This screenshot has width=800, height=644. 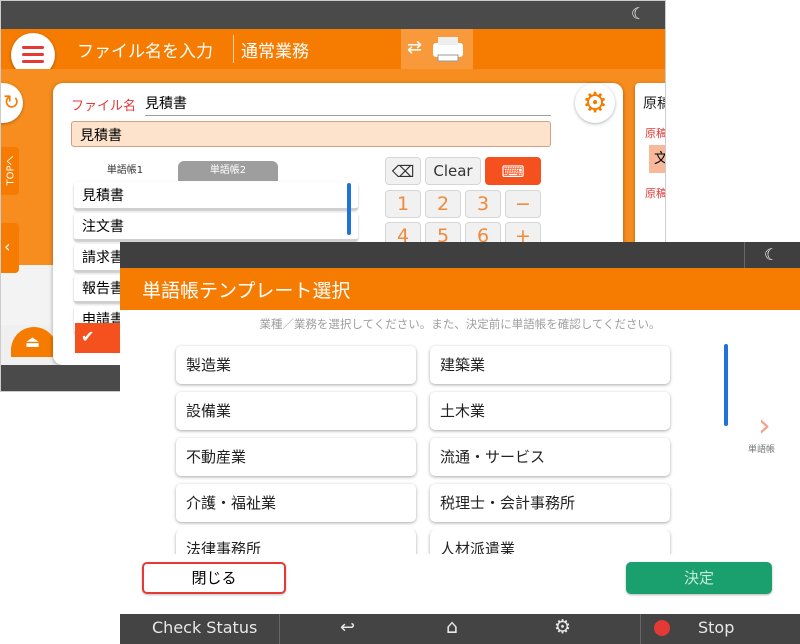 What do you see at coordinates (483, 204) in the screenshot?
I see `key-3: 3` at bounding box center [483, 204].